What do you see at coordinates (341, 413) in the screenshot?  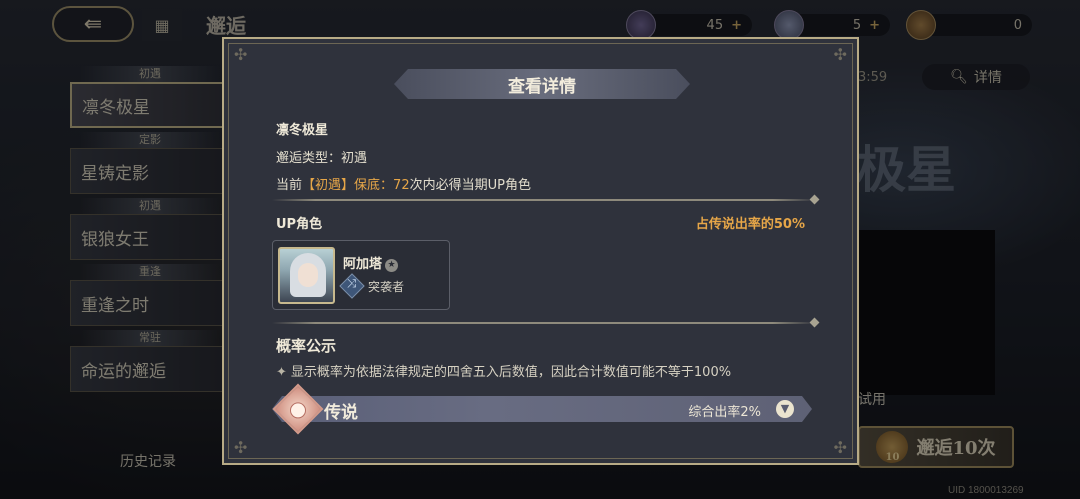 I see `rarity-name: 传说` at bounding box center [341, 413].